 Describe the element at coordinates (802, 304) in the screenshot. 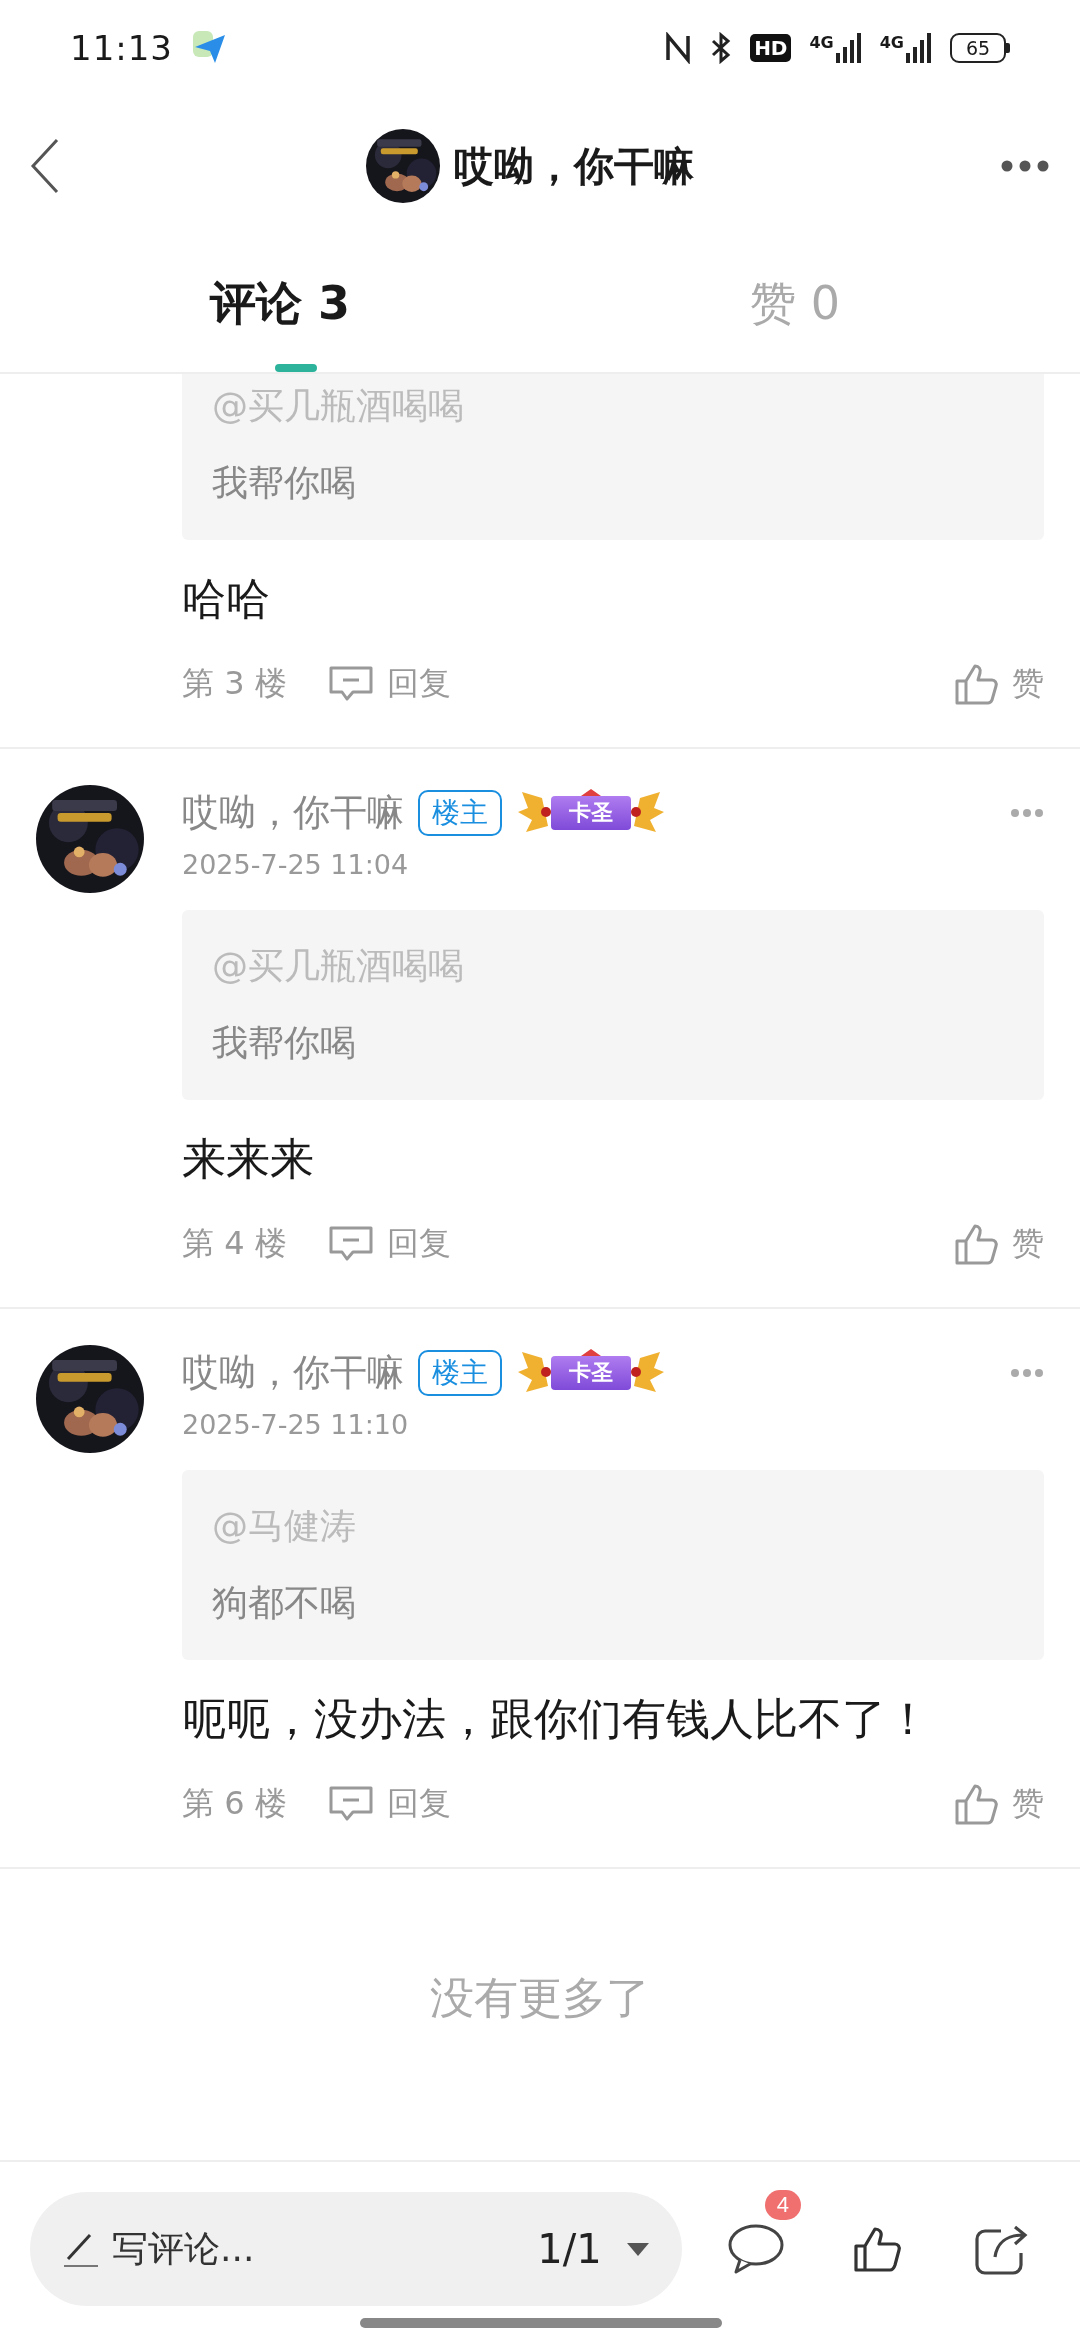

I see `tab: 赞 0` at that location.